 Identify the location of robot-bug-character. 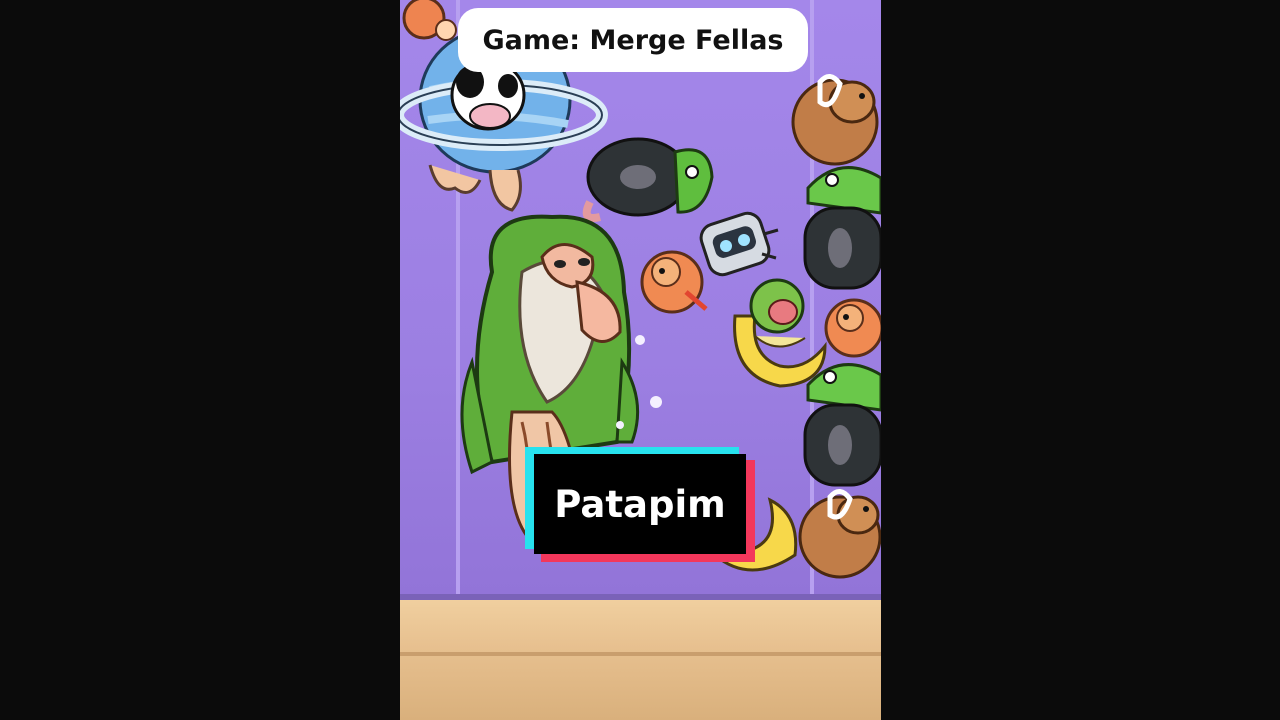
(736, 244).